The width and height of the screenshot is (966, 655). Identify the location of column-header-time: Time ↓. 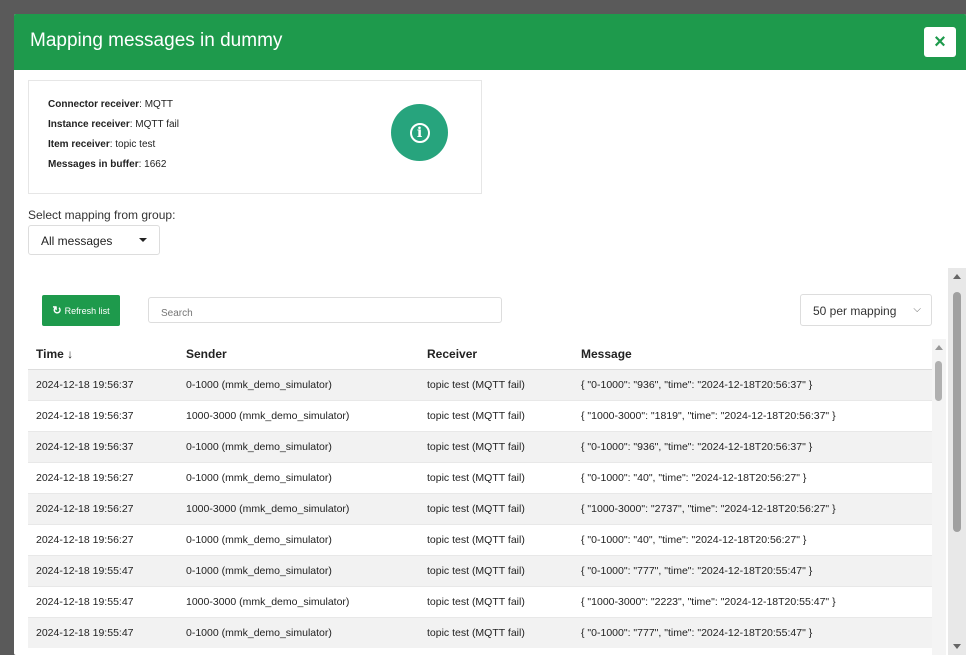
(103, 354).